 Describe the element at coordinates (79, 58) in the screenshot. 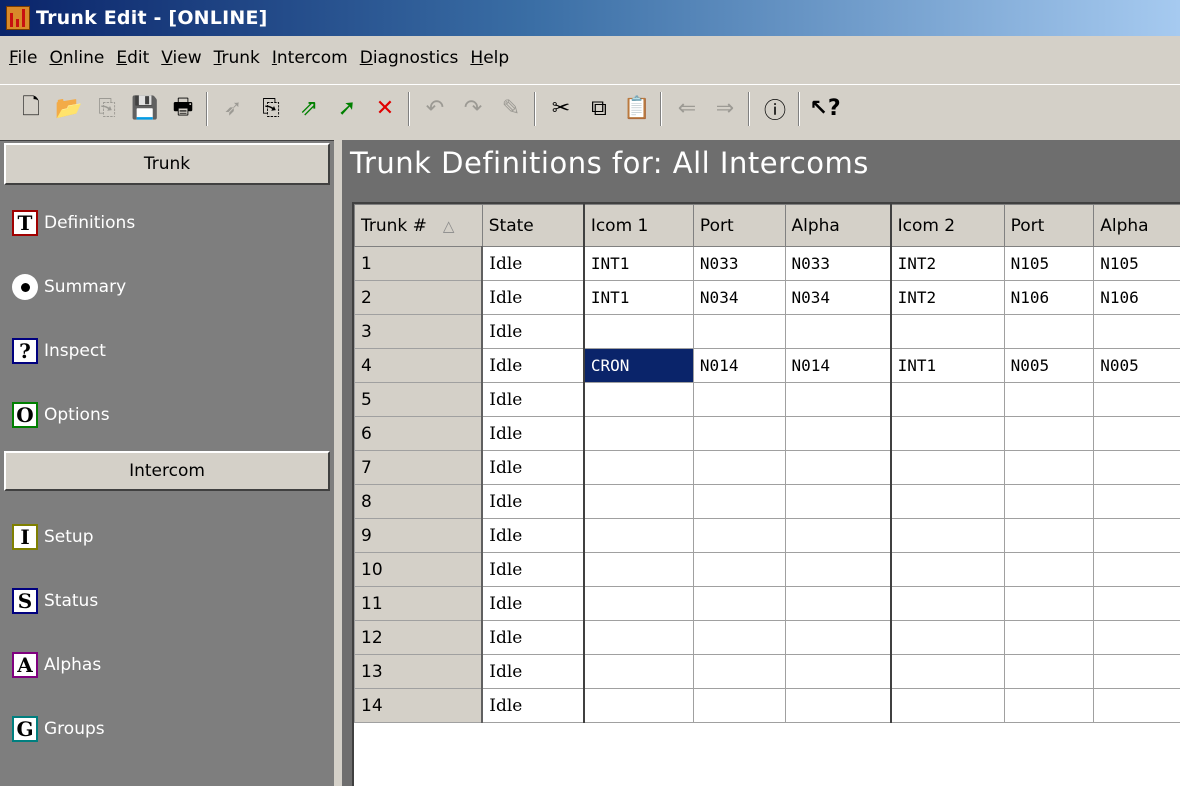

I see `menu-online: Online` at that location.